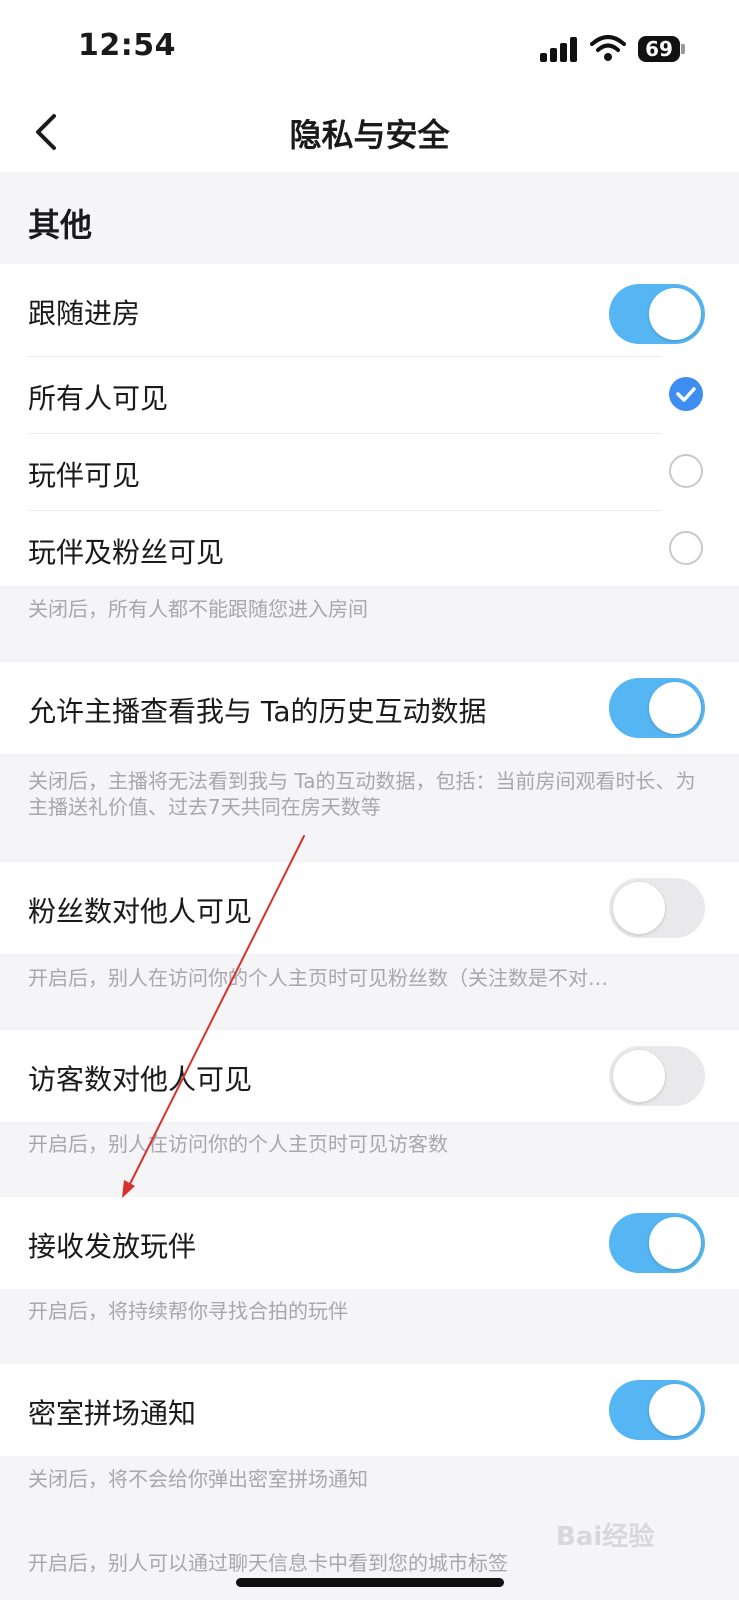  I want to click on partner-label: 接收发放玩伴, so click(112, 1246).